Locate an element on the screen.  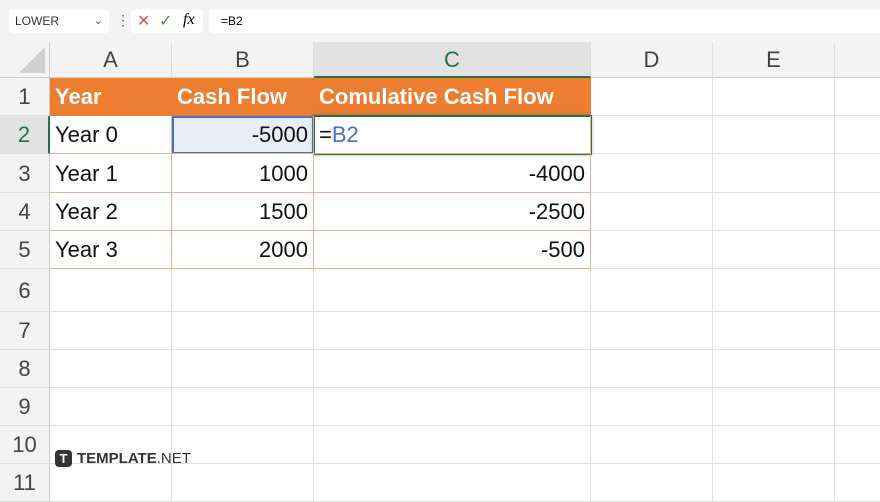
cell-cash-flow: 1000 is located at coordinates (243, 173).